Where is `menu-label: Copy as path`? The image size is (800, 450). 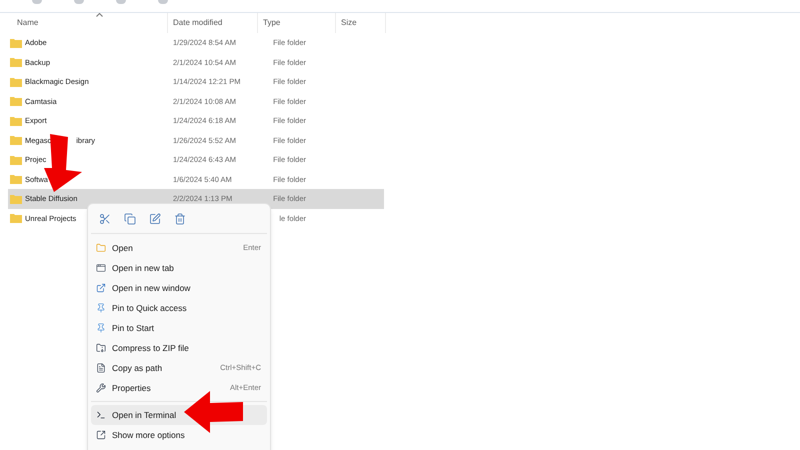
menu-label: Copy as path is located at coordinates (138, 368).